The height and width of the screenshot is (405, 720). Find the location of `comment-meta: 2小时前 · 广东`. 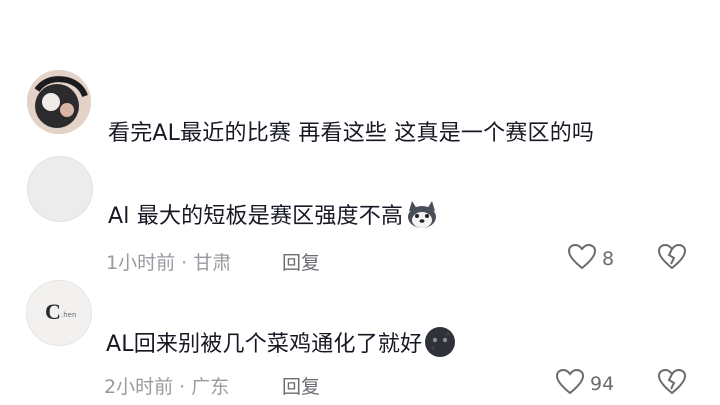

comment-meta: 2小时前 · 广东 is located at coordinates (166, 385).